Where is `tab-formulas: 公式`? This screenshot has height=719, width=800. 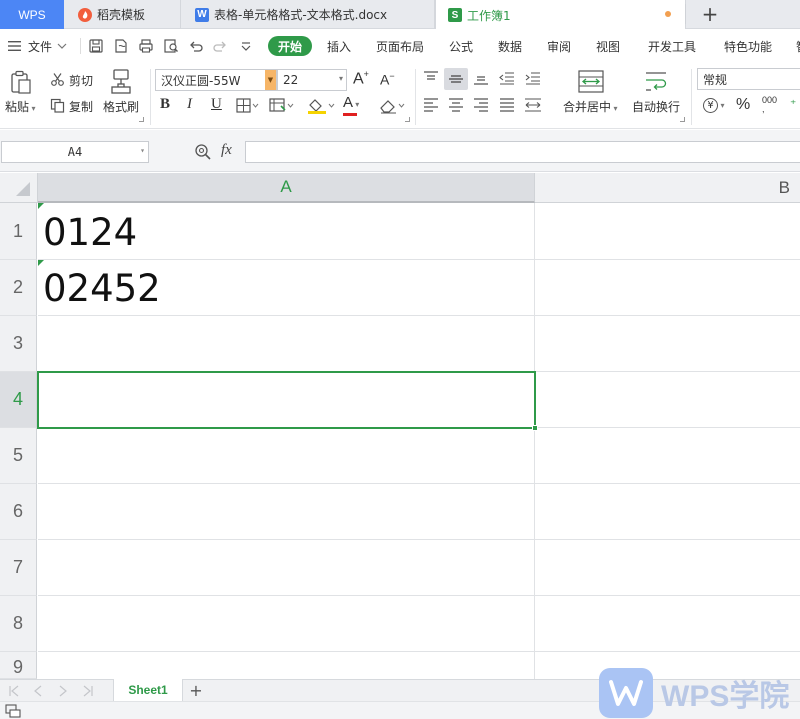
tab-formulas: 公式 is located at coordinates (461, 46).